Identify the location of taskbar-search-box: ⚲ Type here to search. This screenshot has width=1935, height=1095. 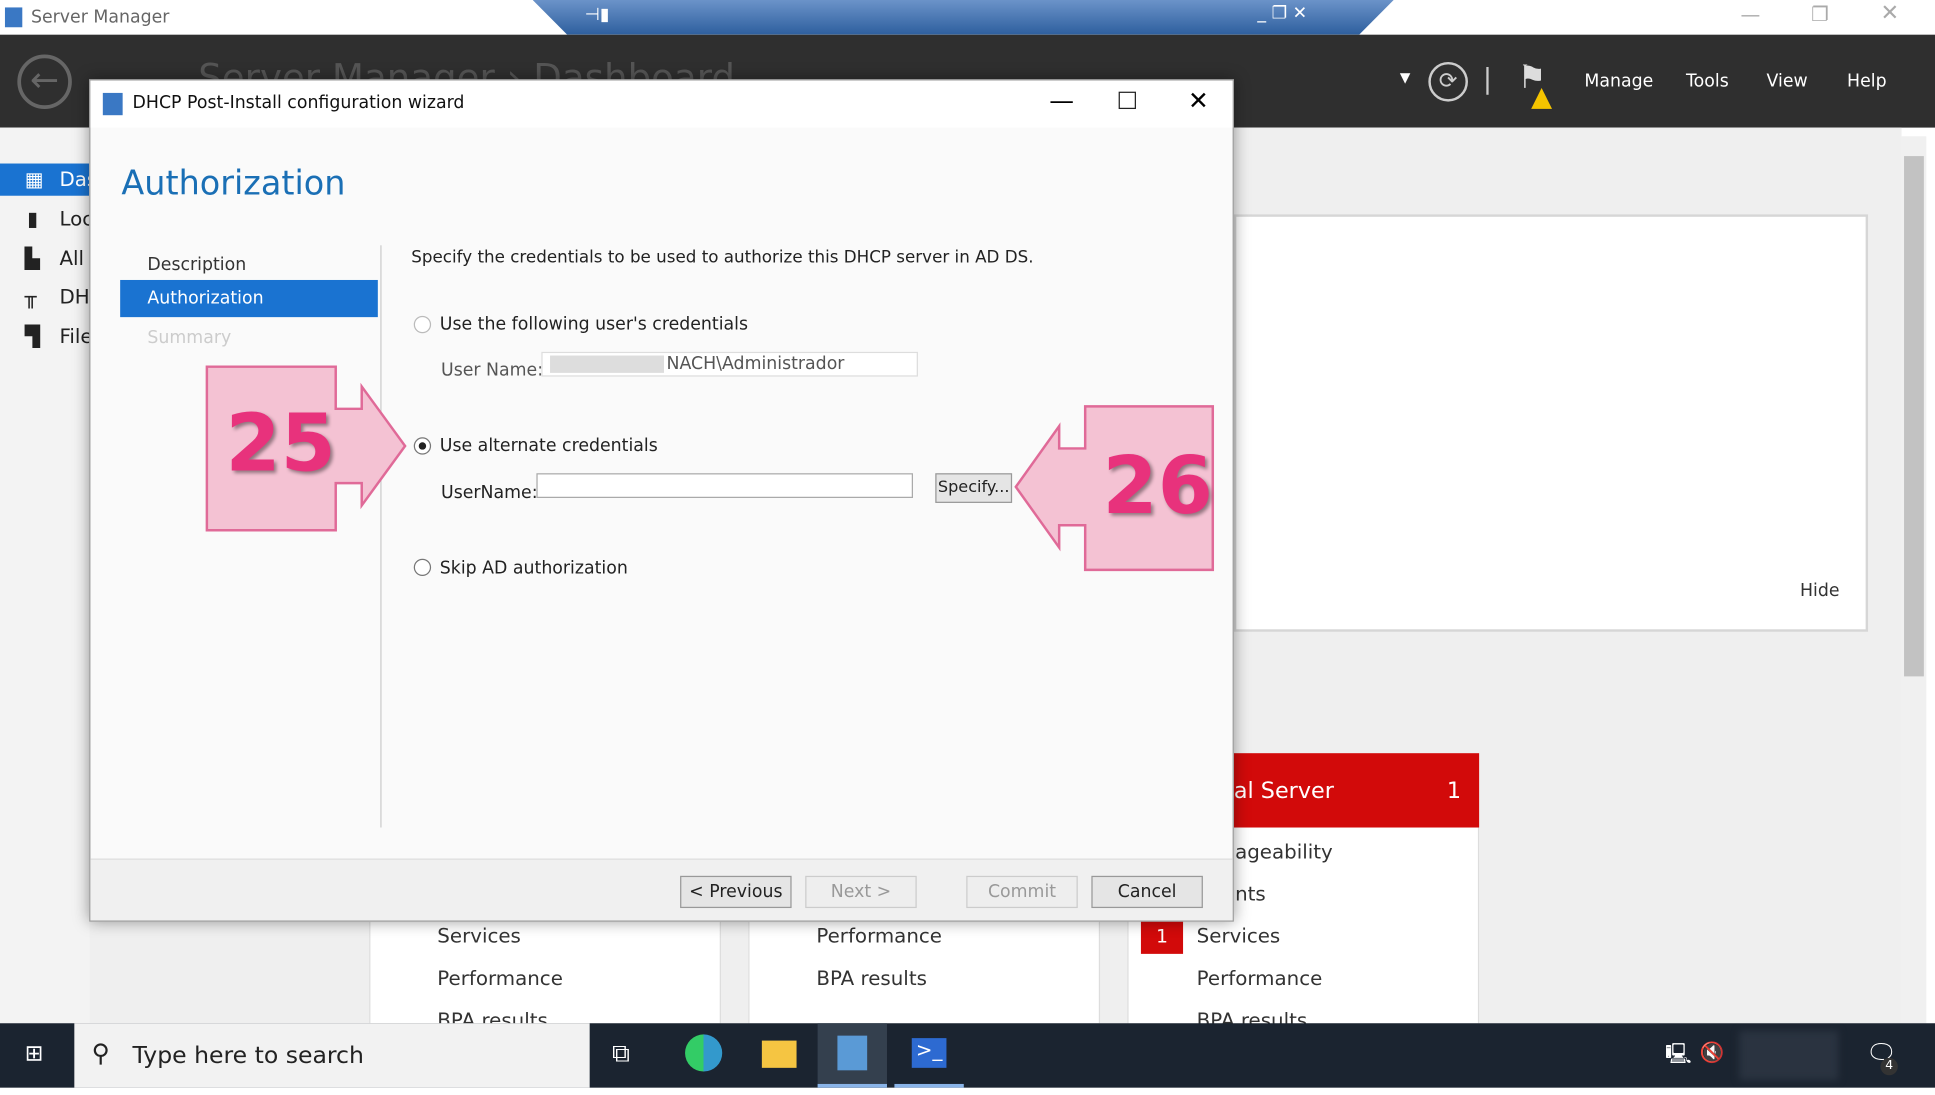
(332, 1055).